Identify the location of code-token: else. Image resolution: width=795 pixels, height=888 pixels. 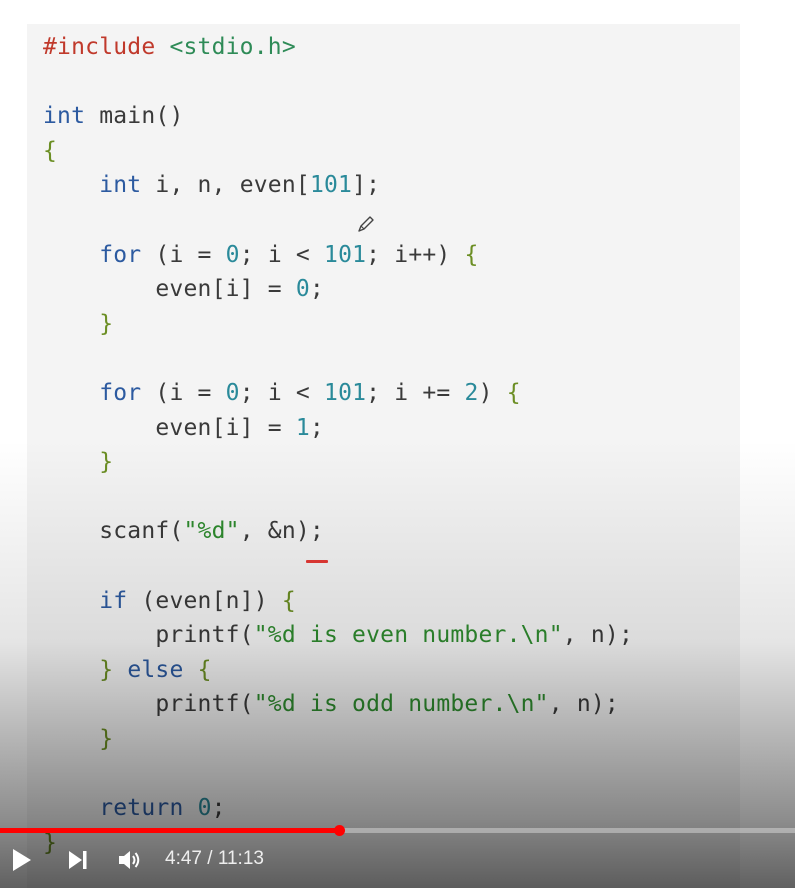
(155, 669).